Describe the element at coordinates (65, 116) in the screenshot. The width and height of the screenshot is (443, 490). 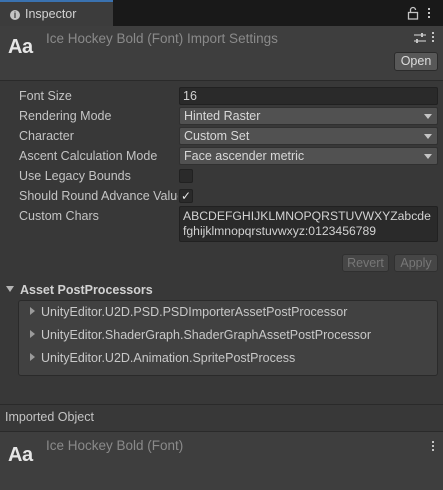
I see `rendering-mode-label: Rendering Mode` at that location.